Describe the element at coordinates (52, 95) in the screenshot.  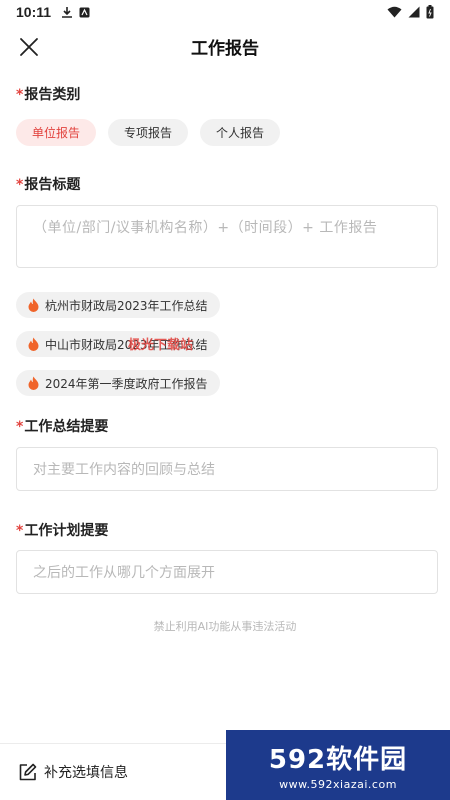
I see `report-category-label-text: 报告类别` at that location.